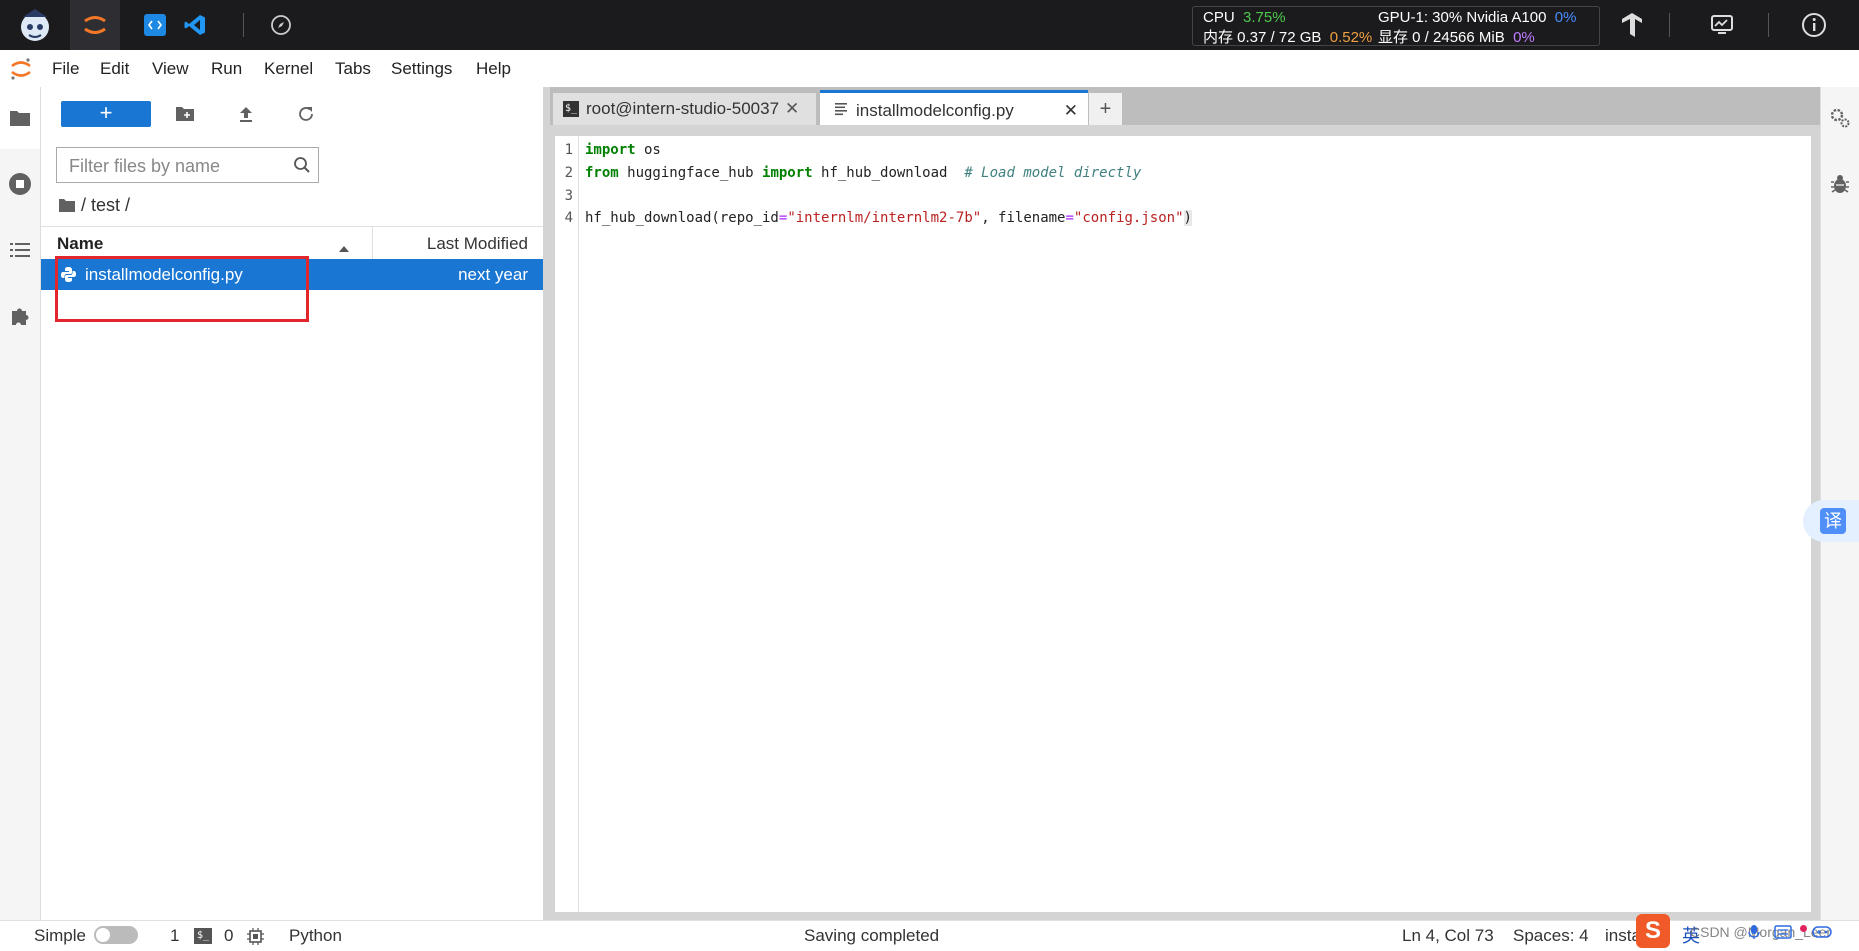  I want to click on kernel-count: 0, so click(228, 936).